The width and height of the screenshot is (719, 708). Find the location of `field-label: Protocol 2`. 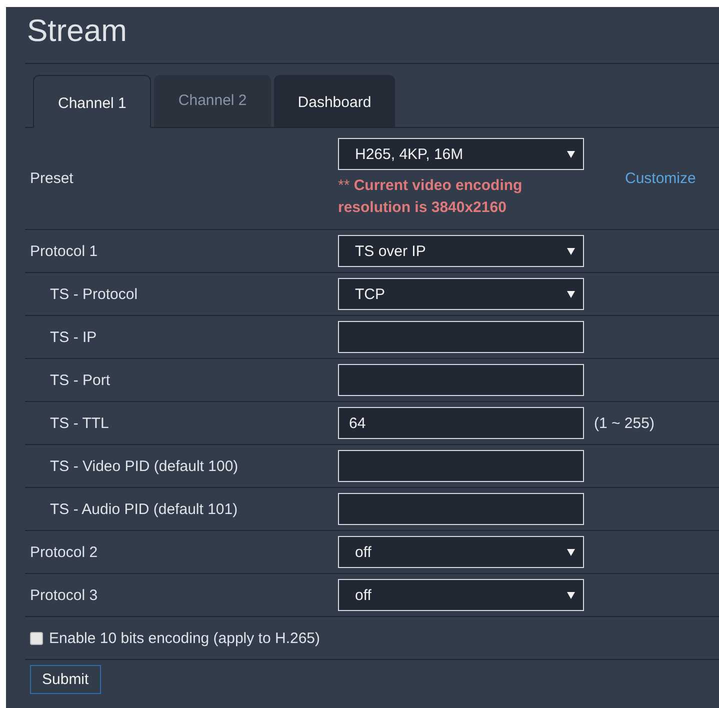

field-label: Protocol 2 is located at coordinates (64, 552).